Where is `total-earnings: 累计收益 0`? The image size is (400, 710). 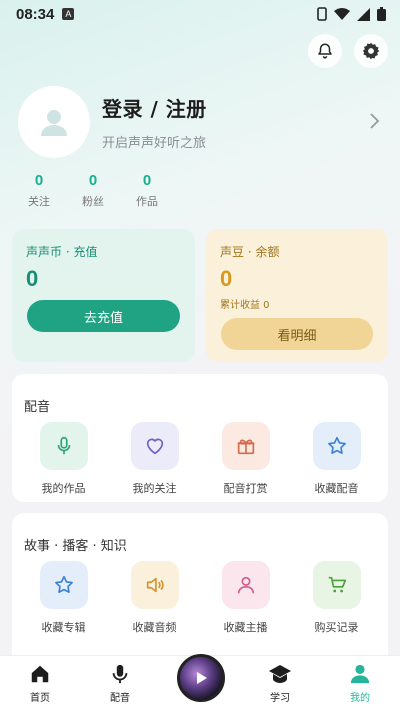 total-earnings: 累计收益 0 is located at coordinates (245, 305).